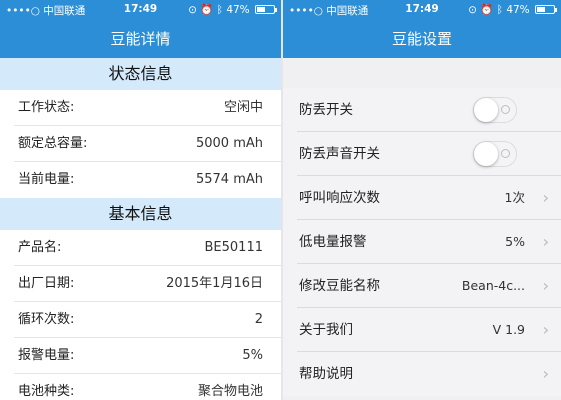 The height and width of the screenshot is (400, 561). Describe the element at coordinates (46, 391) in the screenshot. I see `row-label: 电池种类:` at that location.